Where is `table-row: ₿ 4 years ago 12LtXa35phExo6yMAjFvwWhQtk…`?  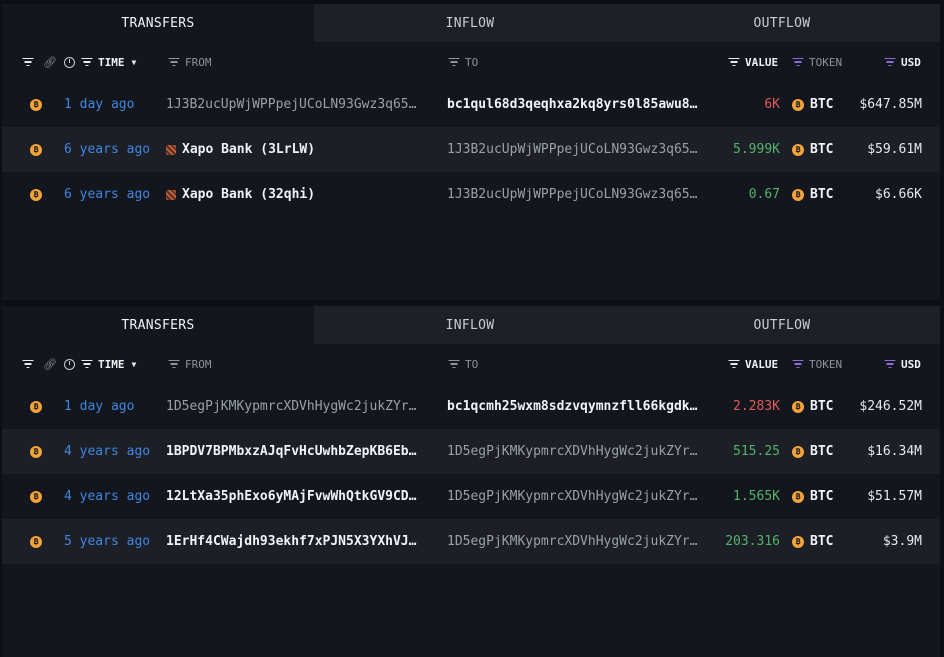
table-row: ₿ 4 years ago 12LtXa35phExo6yMAjFvwWhQtk… is located at coordinates (471, 496).